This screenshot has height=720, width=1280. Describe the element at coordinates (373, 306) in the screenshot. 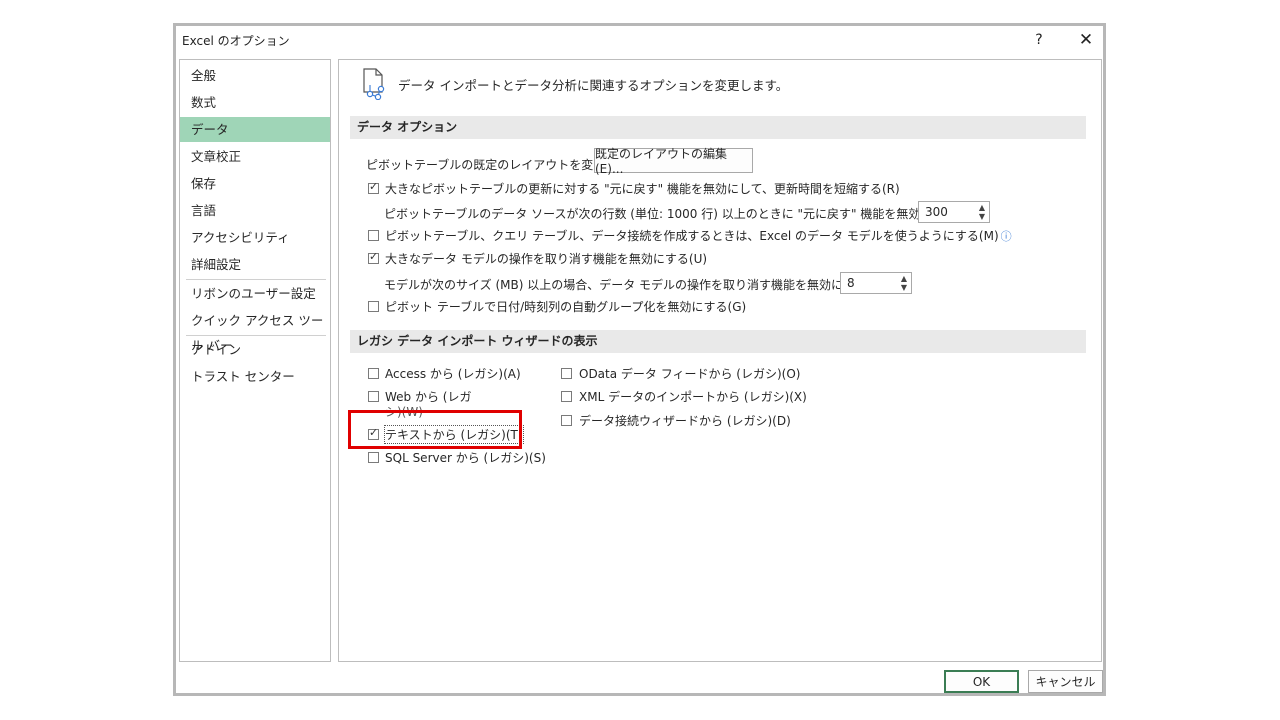

I see `checkbox-disable-autogroup` at that location.